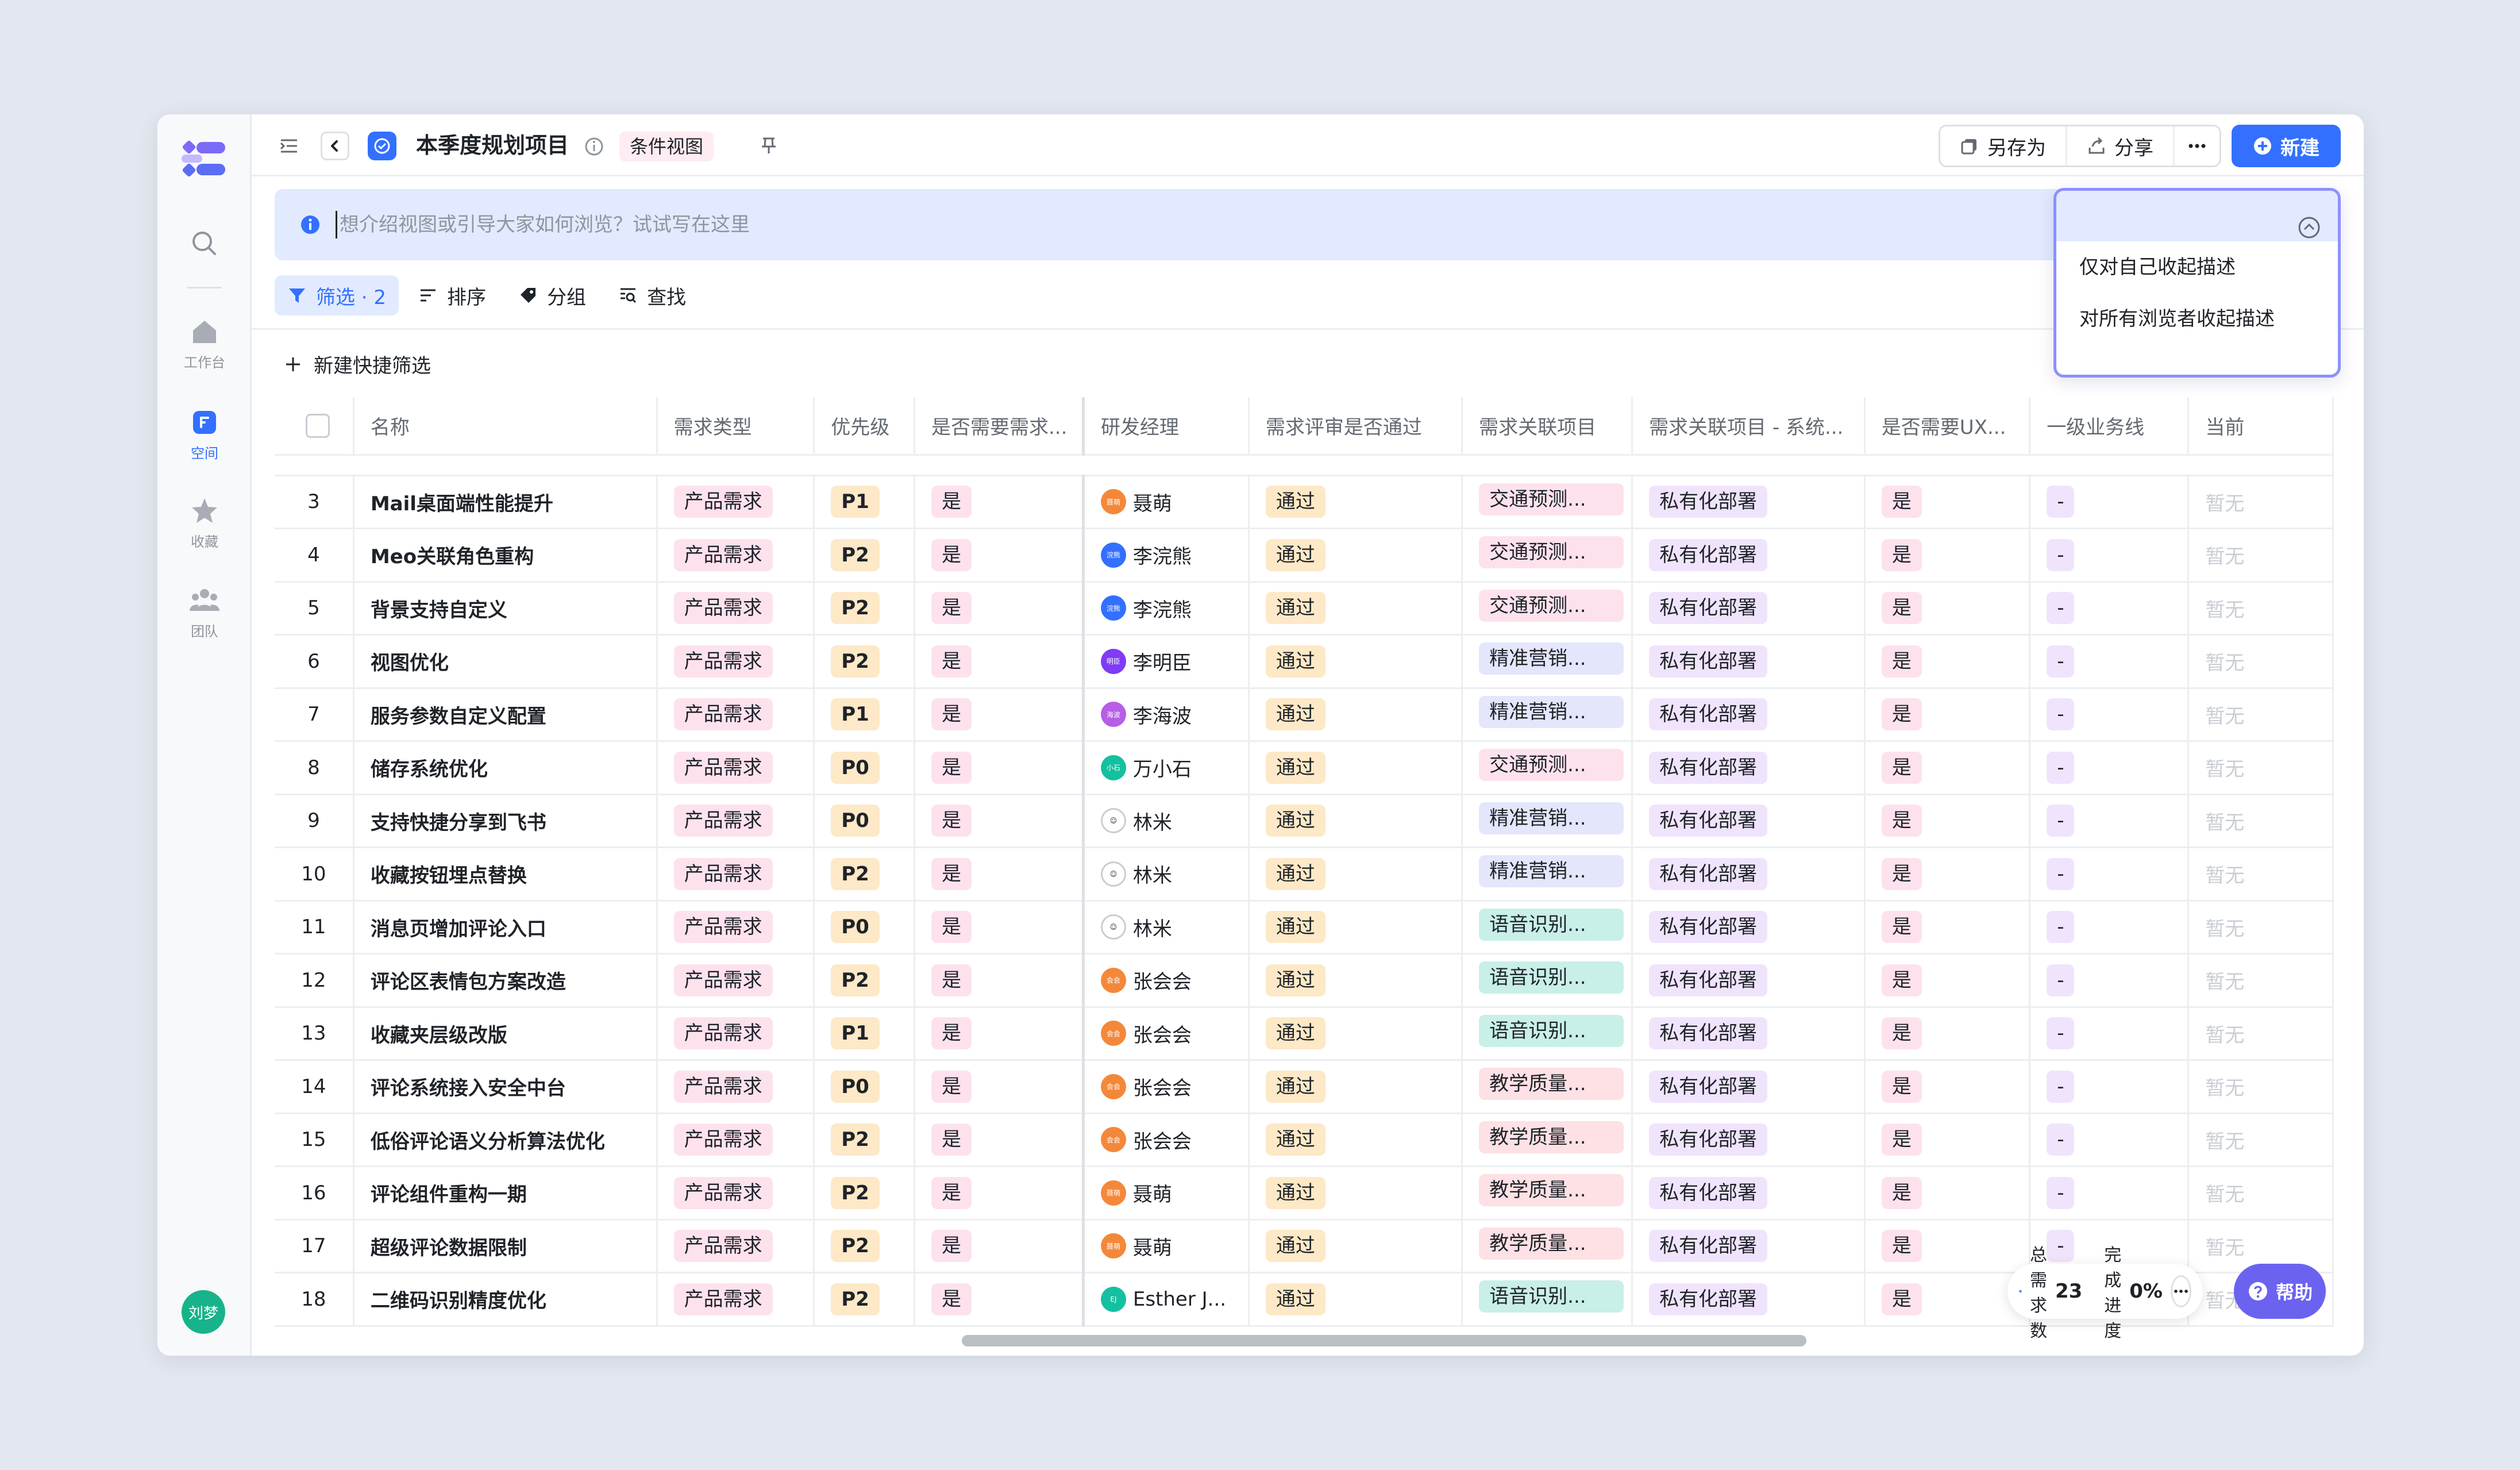 The height and width of the screenshot is (1470, 2520). I want to click on select-all-checkbox, so click(318, 425).